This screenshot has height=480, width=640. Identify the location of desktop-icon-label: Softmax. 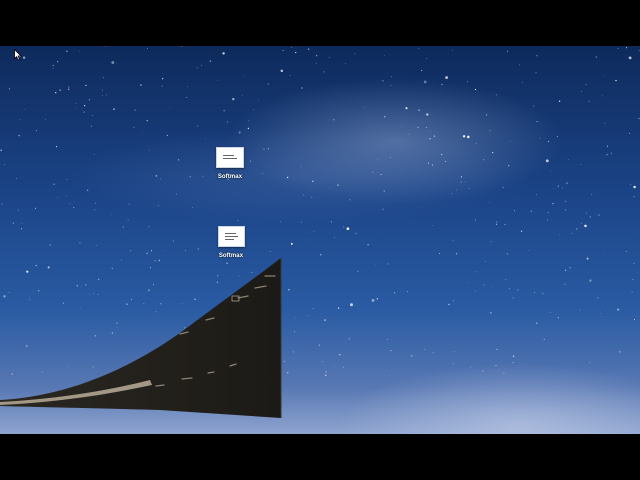
(230, 177).